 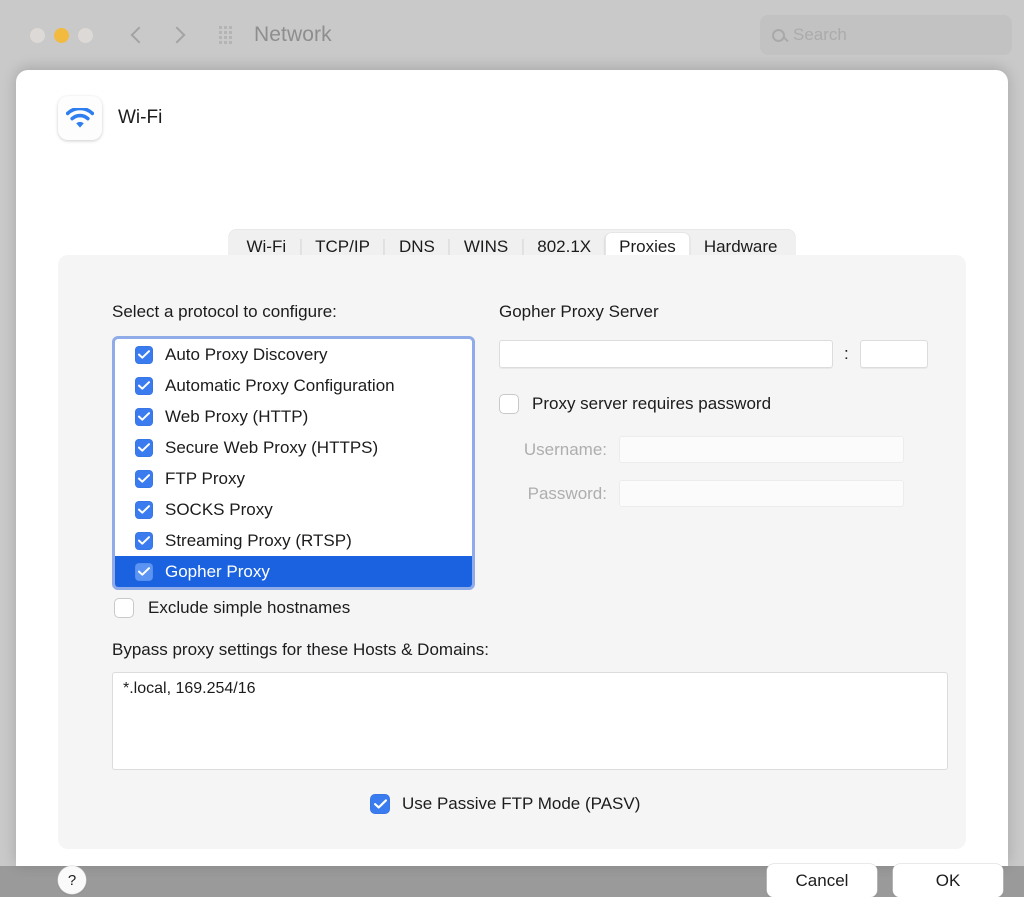 What do you see at coordinates (724, 312) in the screenshot?
I see `proxy-server-title: Gopher Proxy Server` at bounding box center [724, 312].